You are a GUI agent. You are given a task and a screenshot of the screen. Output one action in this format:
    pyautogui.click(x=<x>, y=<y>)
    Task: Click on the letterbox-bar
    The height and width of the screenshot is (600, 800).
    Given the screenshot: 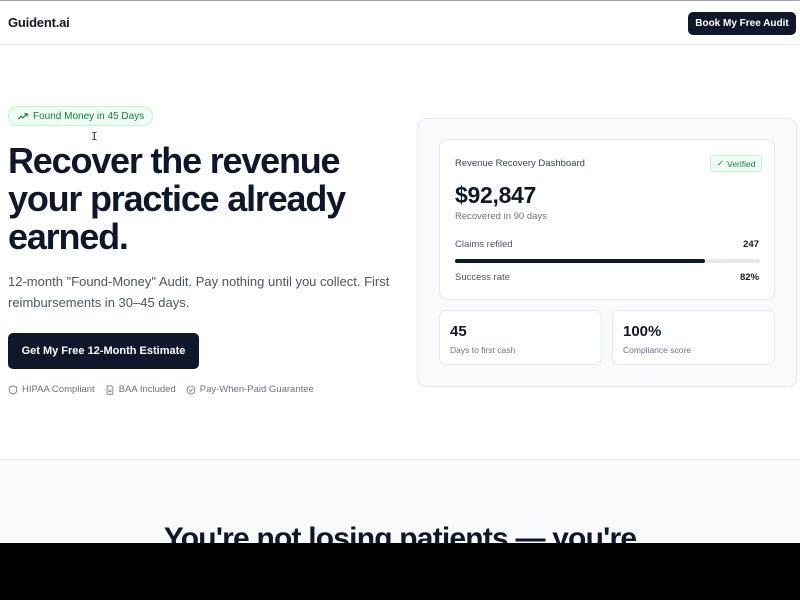 What is the action you would take?
    pyautogui.click(x=400, y=571)
    